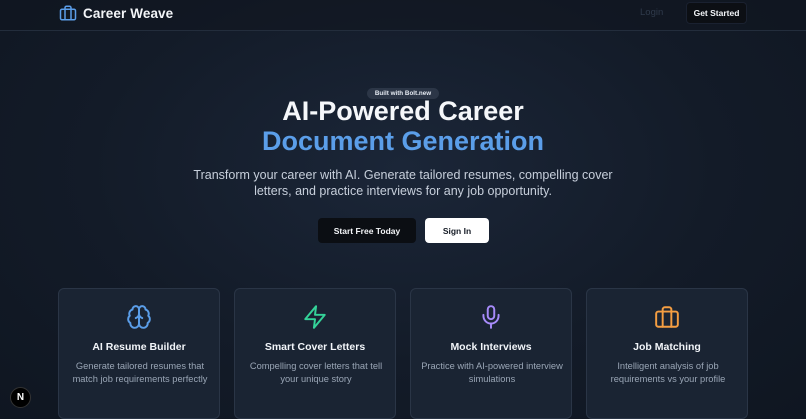  Describe the element at coordinates (315, 347) in the screenshot. I see `feature-title: Smart Cover Letters` at that location.